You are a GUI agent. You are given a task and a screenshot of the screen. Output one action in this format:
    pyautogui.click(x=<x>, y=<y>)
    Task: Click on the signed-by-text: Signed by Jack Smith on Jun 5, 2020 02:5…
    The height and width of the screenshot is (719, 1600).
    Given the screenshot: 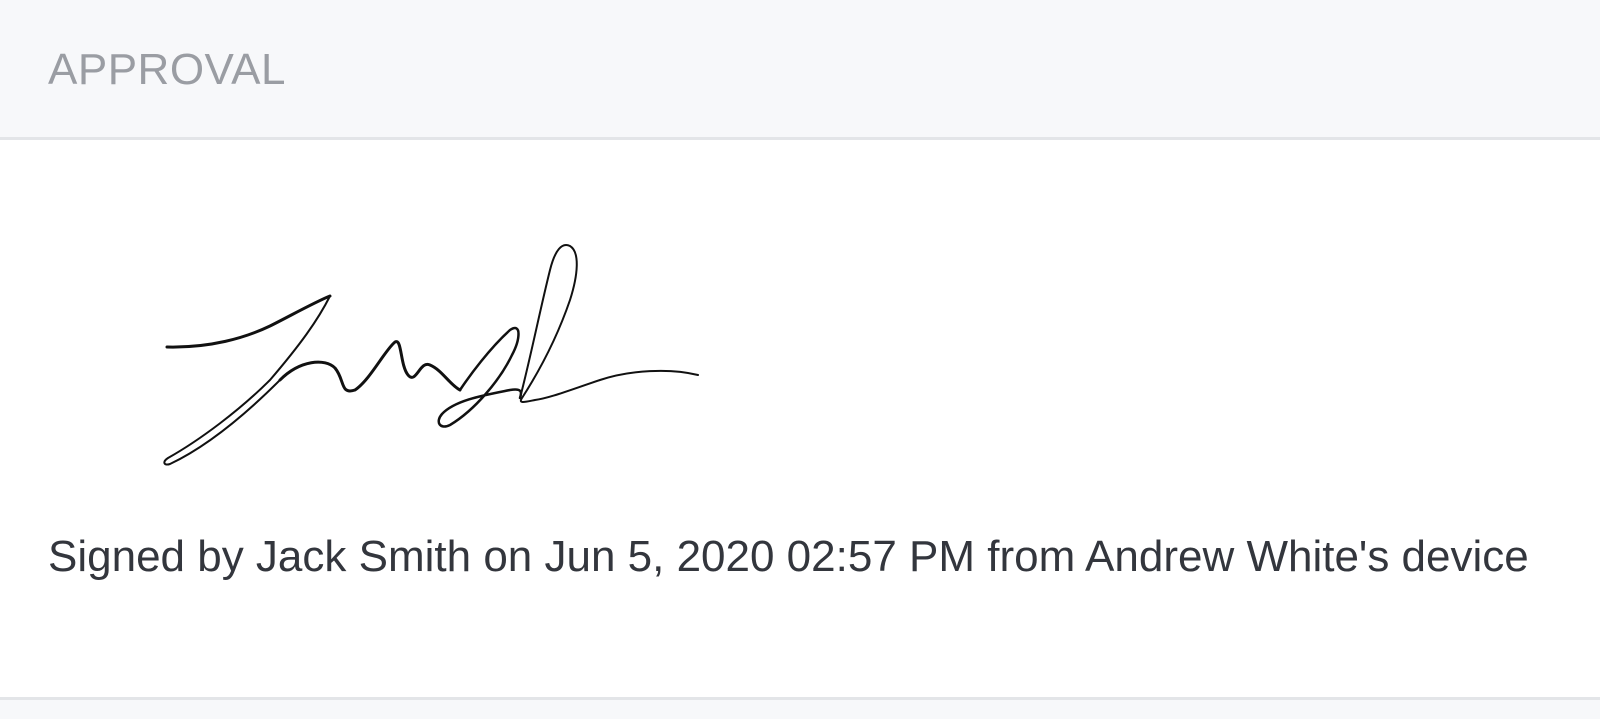 What is the action you would take?
    pyautogui.click(x=788, y=556)
    